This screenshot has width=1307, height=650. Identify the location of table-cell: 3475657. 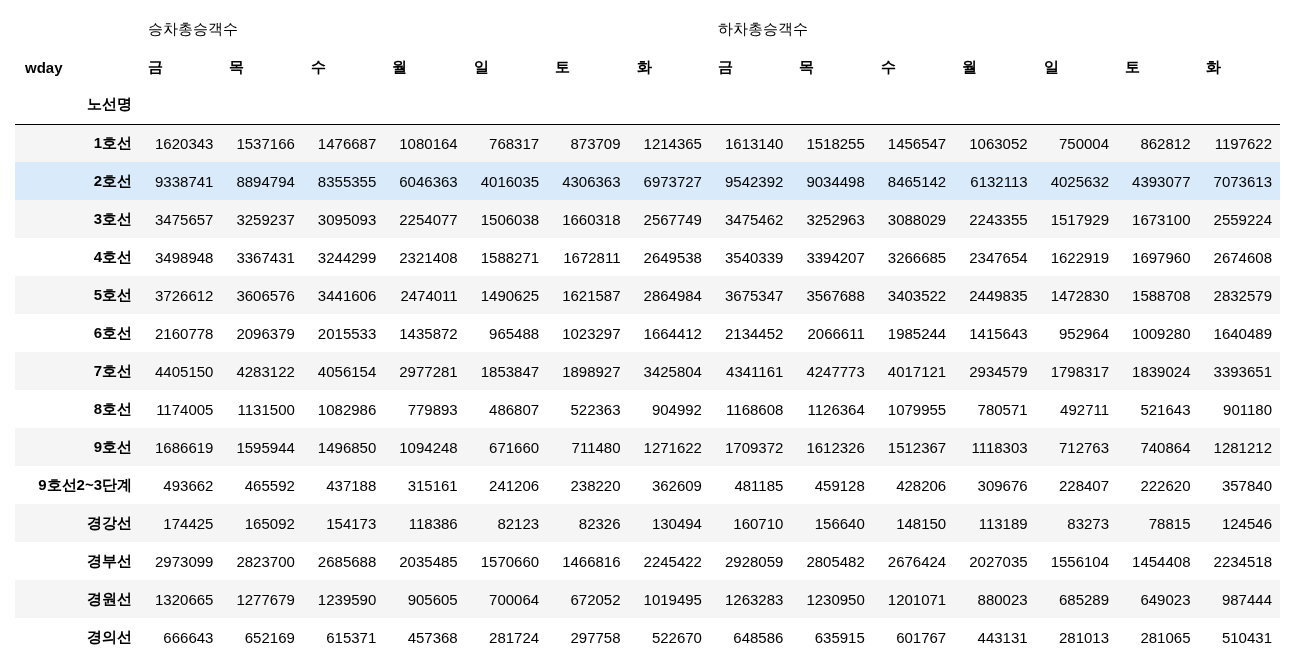
(181, 219).